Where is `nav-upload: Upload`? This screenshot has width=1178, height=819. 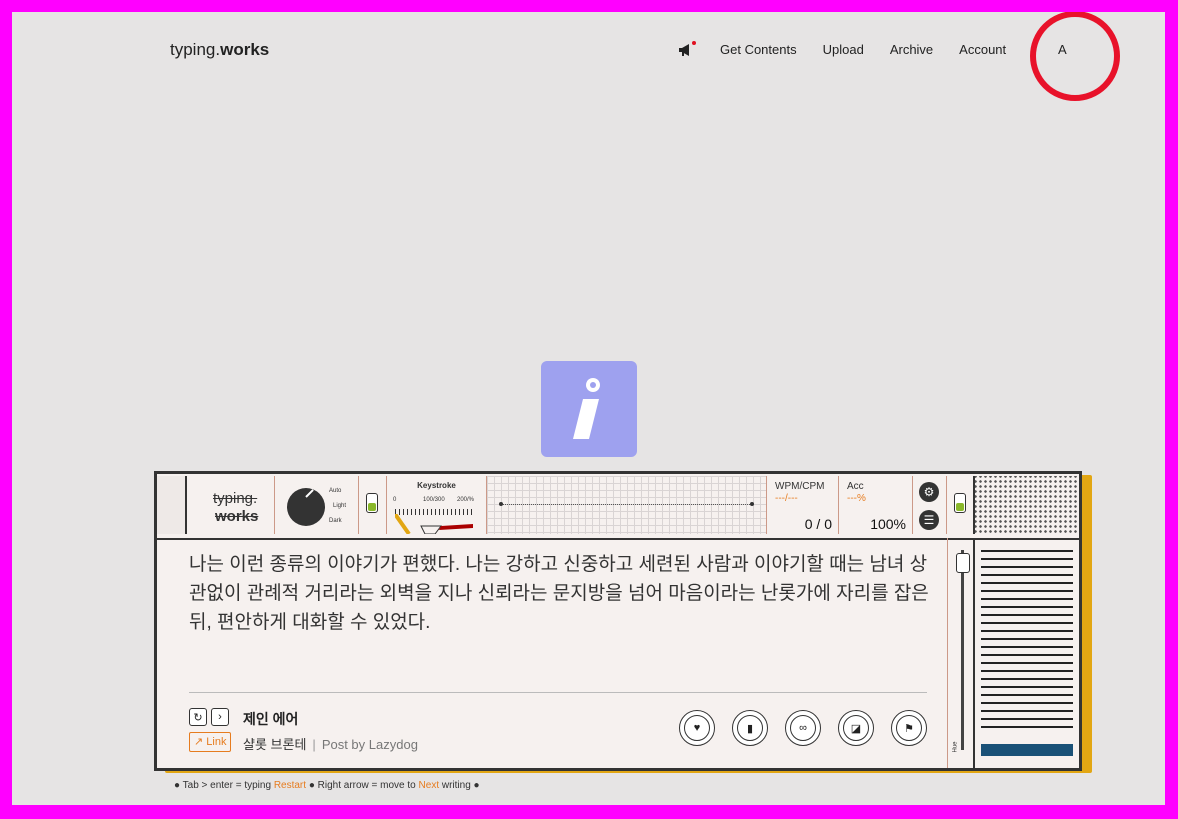 nav-upload: Upload is located at coordinates (843, 49).